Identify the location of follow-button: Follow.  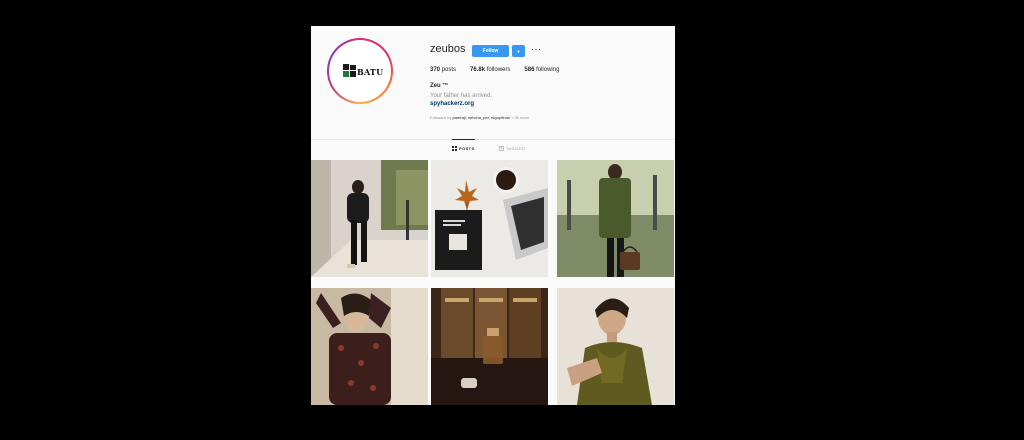
(490, 51).